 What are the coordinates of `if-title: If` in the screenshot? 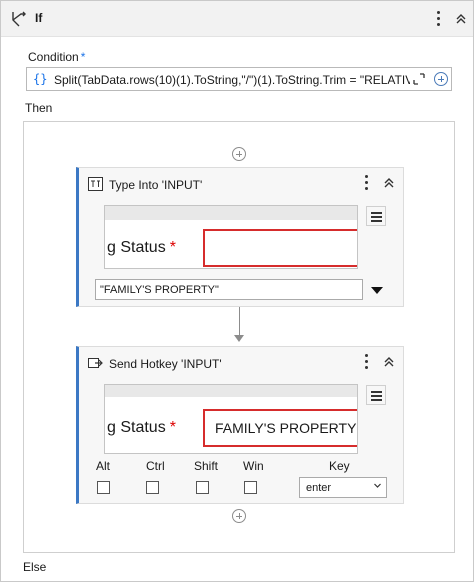 It's located at (39, 18).